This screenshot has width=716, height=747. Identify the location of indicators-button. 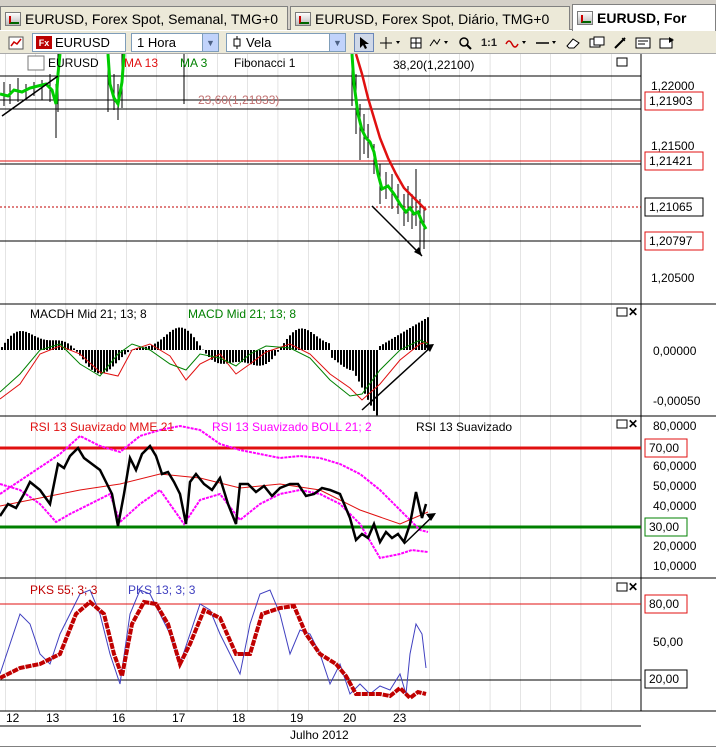
(440, 42).